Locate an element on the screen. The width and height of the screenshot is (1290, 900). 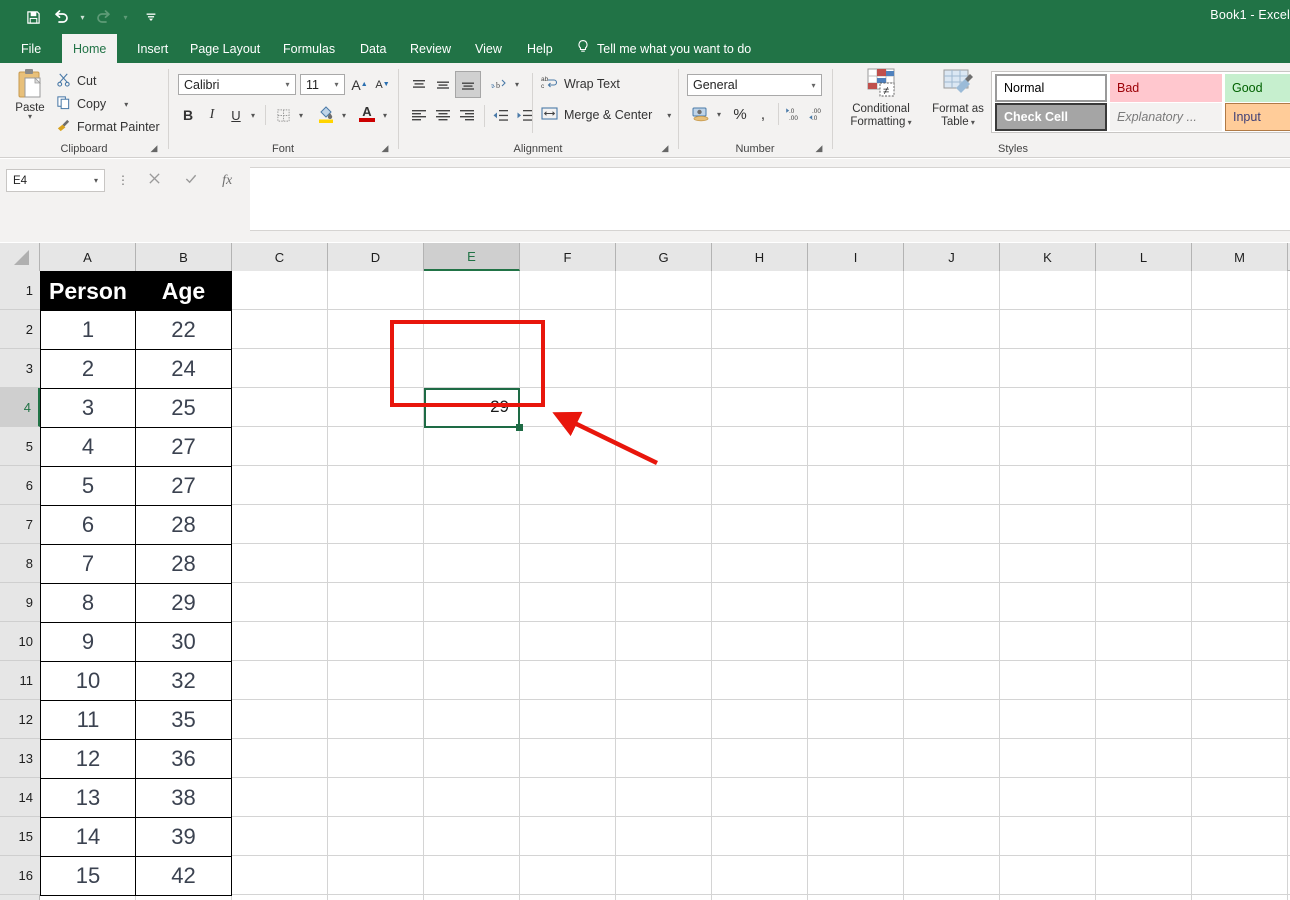
column-header-i: I is located at coordinates (856, 257).